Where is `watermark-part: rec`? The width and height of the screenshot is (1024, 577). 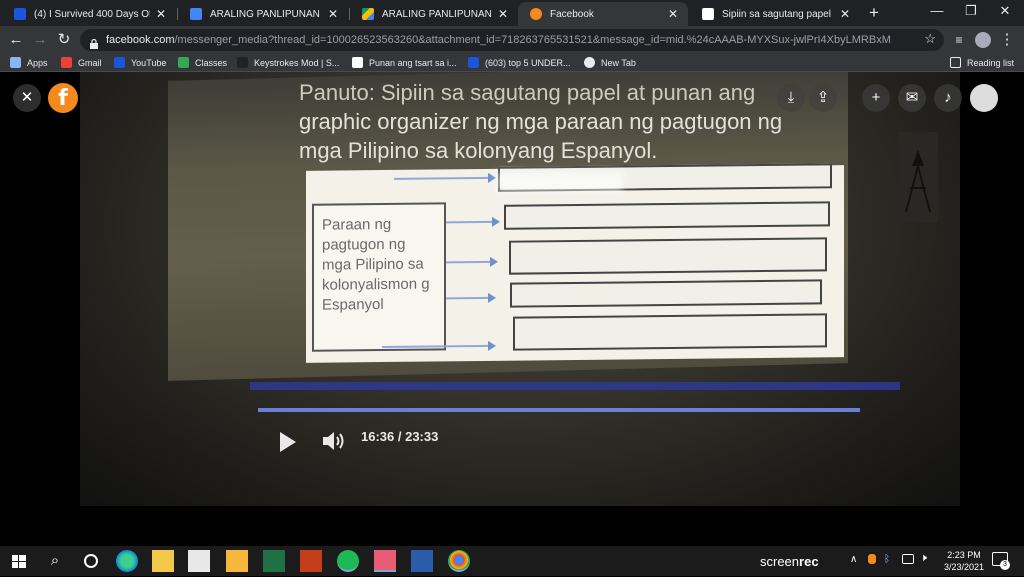 watermark-part: rec is located at coordinates (809, 561).